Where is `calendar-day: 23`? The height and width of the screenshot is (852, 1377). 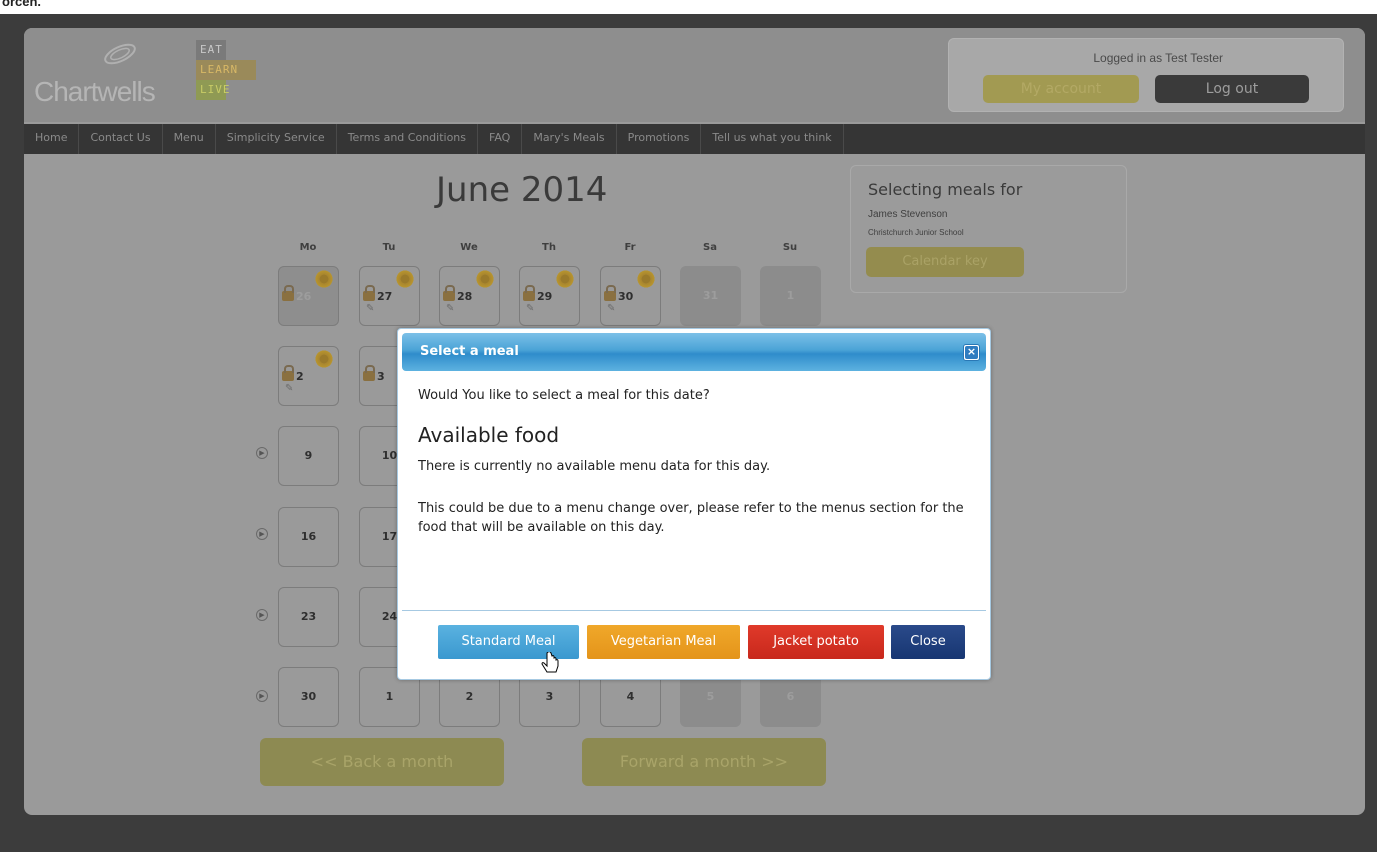
calendar-day: 23 is located at coordinates (308, 617).